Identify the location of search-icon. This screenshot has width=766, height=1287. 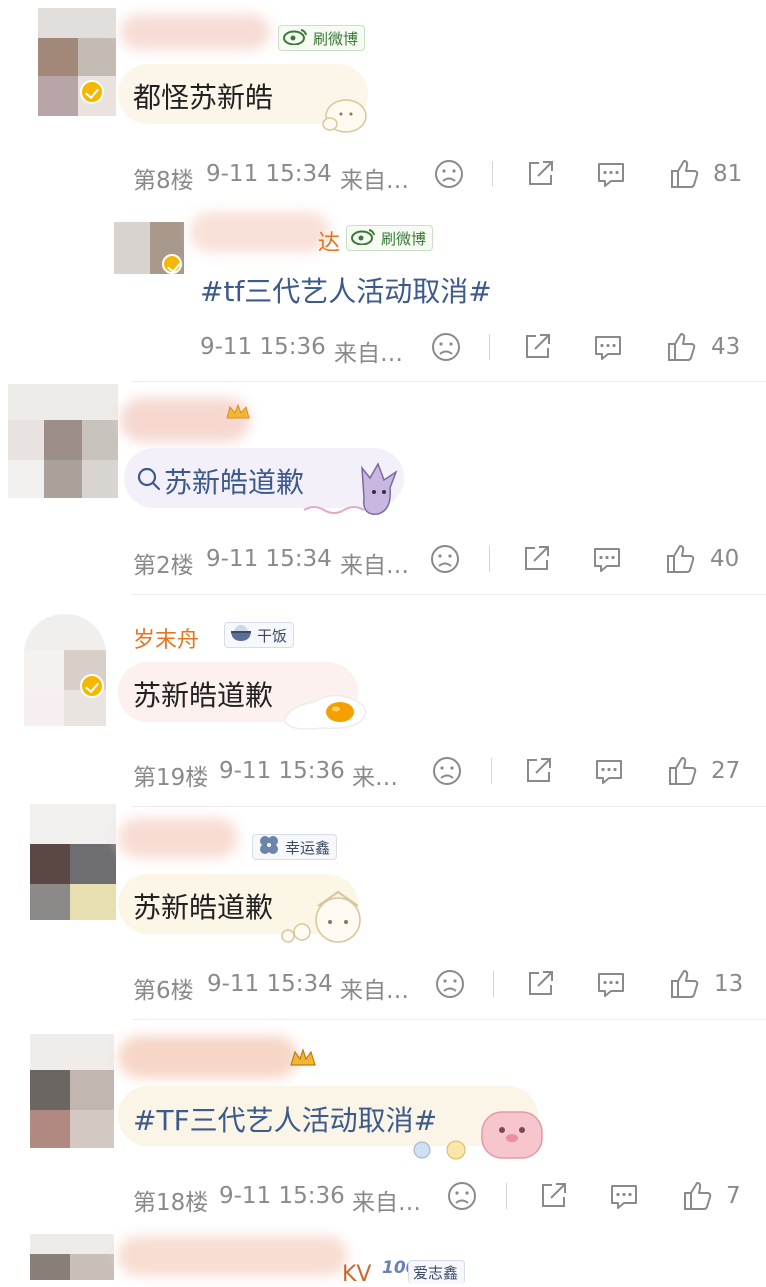
(149, 479).